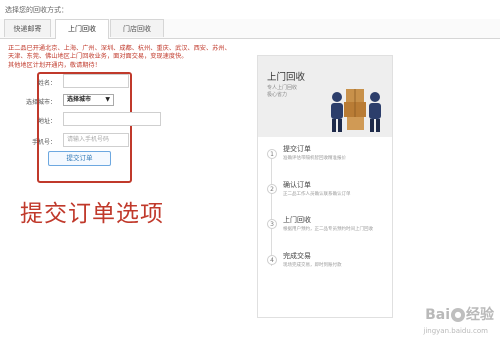  I want to click on panel-title: 上门回收, so click(286, 77).